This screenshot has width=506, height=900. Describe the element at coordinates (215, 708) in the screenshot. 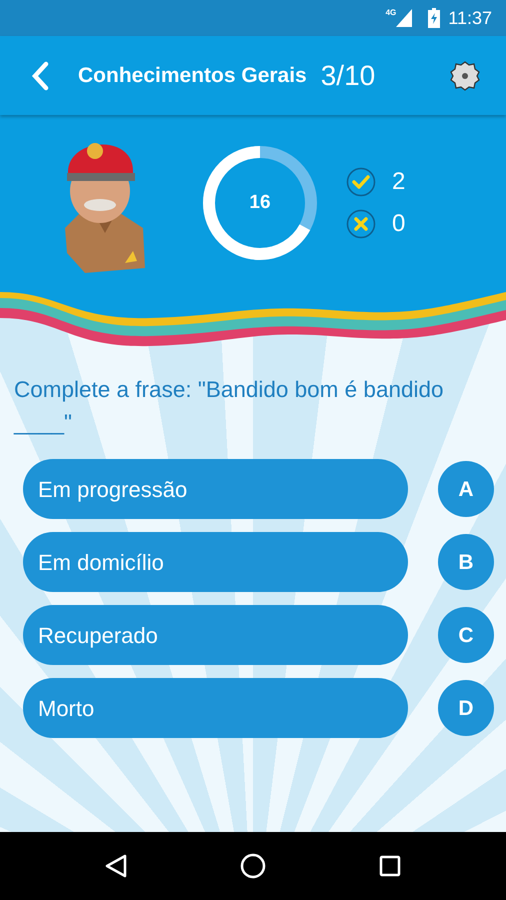

I see `answer-button: Morto` at that location.